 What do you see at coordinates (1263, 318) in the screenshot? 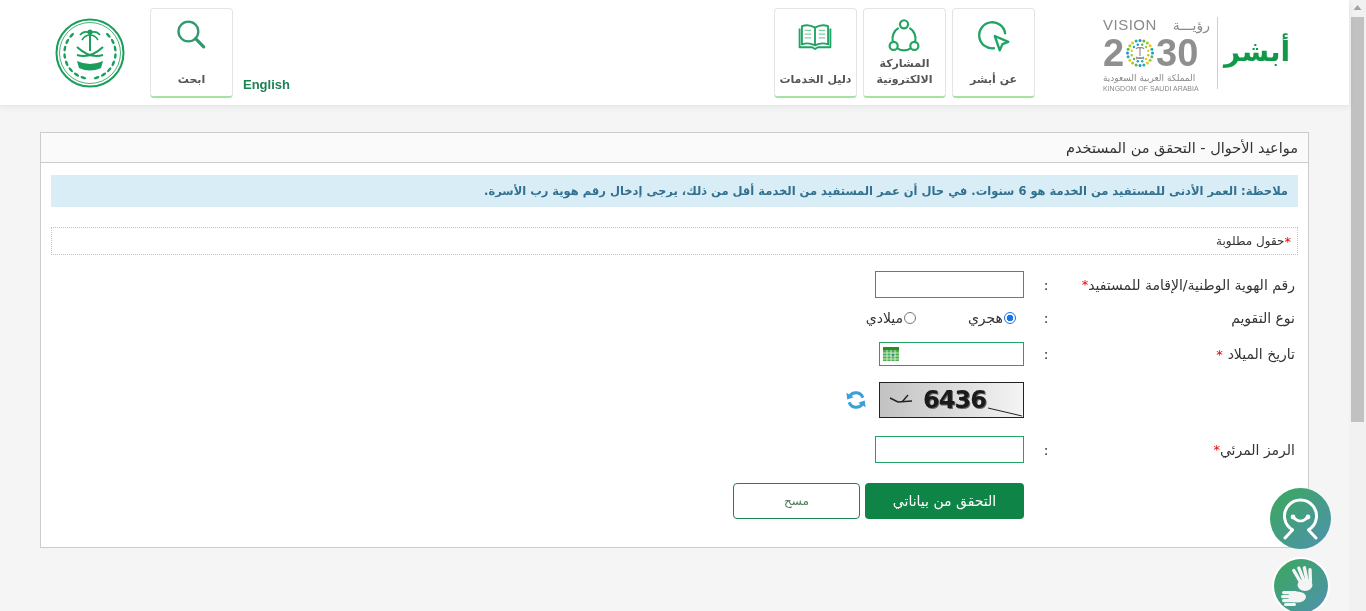
I see `field-label: نوع التقويم` at bounding box center [1263, 318].